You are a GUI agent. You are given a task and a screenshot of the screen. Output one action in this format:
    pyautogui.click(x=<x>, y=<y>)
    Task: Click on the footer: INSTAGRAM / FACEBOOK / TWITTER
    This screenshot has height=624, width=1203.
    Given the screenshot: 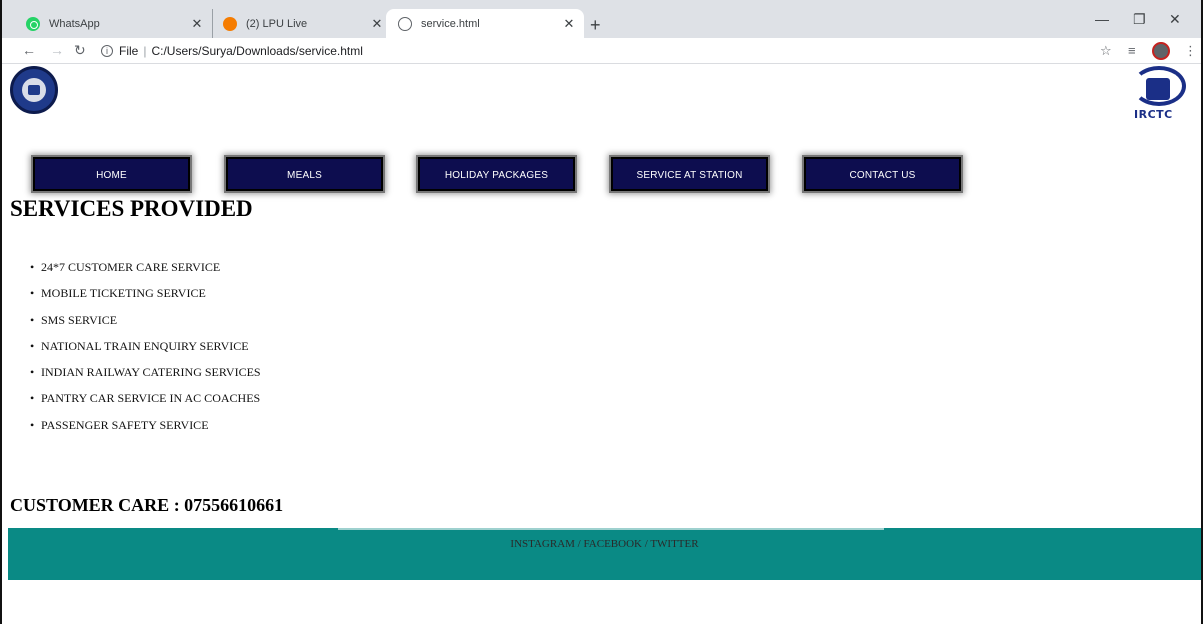 What is the action you would take?
    pyautogui.click(x=604, y=554)
    